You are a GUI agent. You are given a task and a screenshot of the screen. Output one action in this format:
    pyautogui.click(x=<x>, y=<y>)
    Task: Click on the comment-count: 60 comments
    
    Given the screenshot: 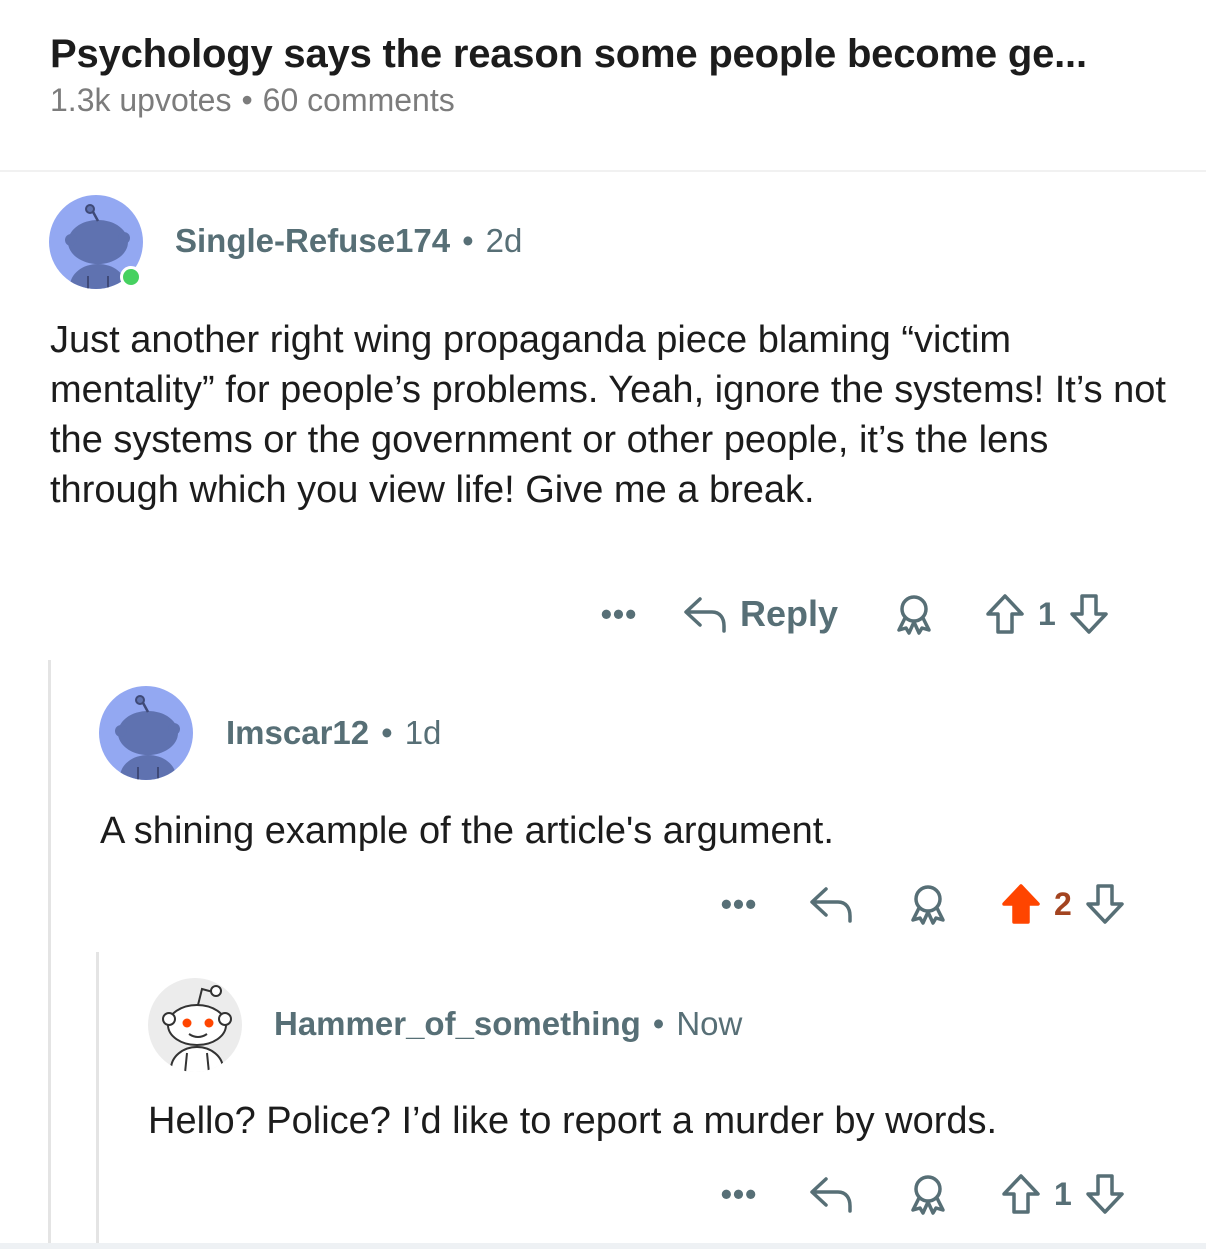 What is the action you would take?
    pyautogui.click(x=358, y=100)
    